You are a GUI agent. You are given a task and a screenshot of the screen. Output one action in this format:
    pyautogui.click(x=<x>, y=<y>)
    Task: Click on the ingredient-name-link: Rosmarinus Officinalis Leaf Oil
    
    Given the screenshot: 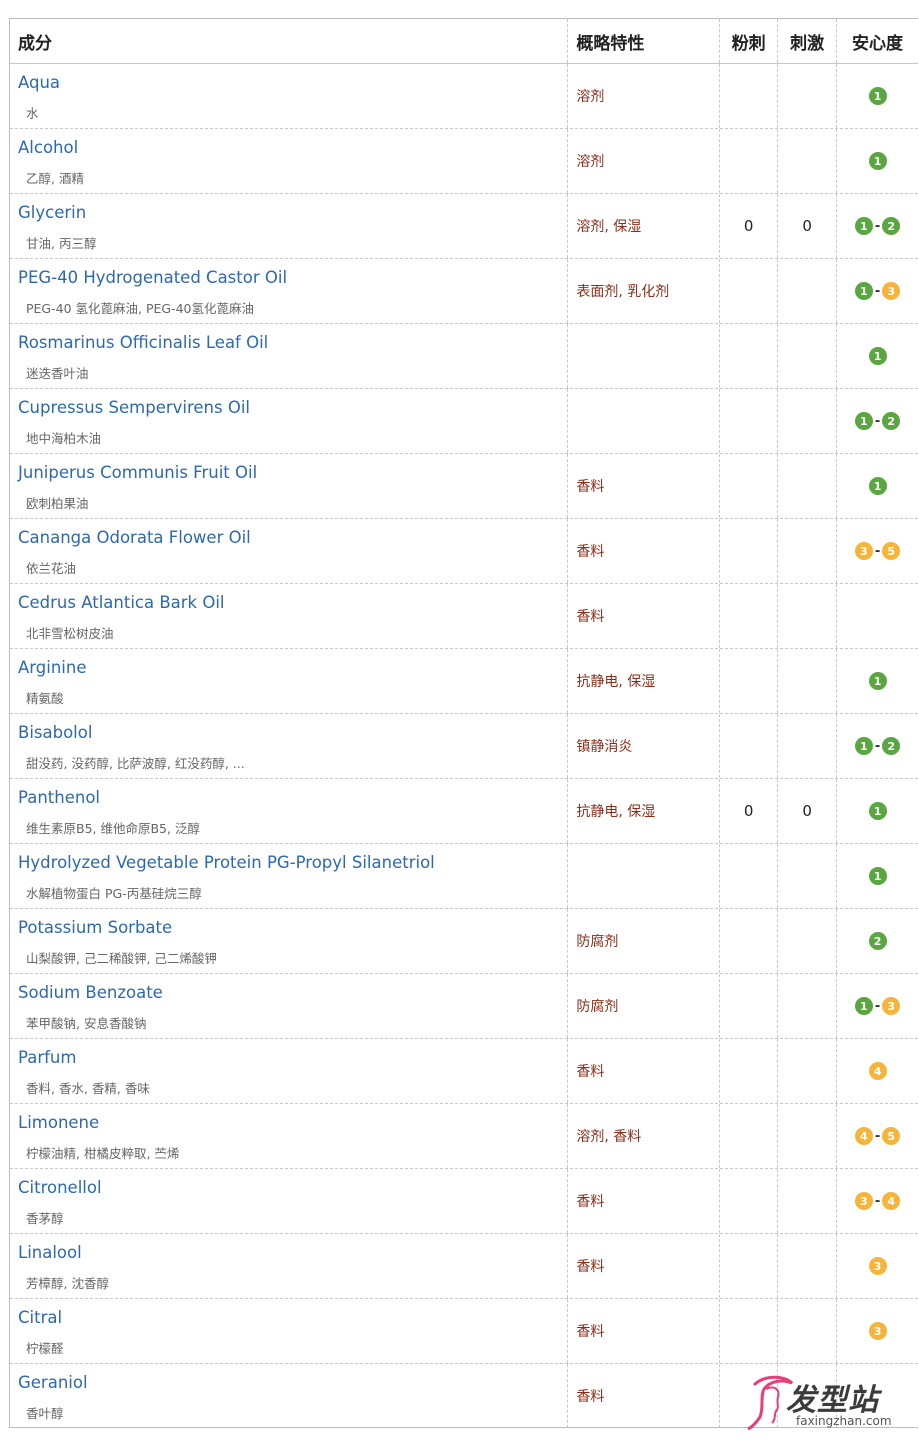 What is the action you would take?
    pyautogui.click(x=143, y=342)
    